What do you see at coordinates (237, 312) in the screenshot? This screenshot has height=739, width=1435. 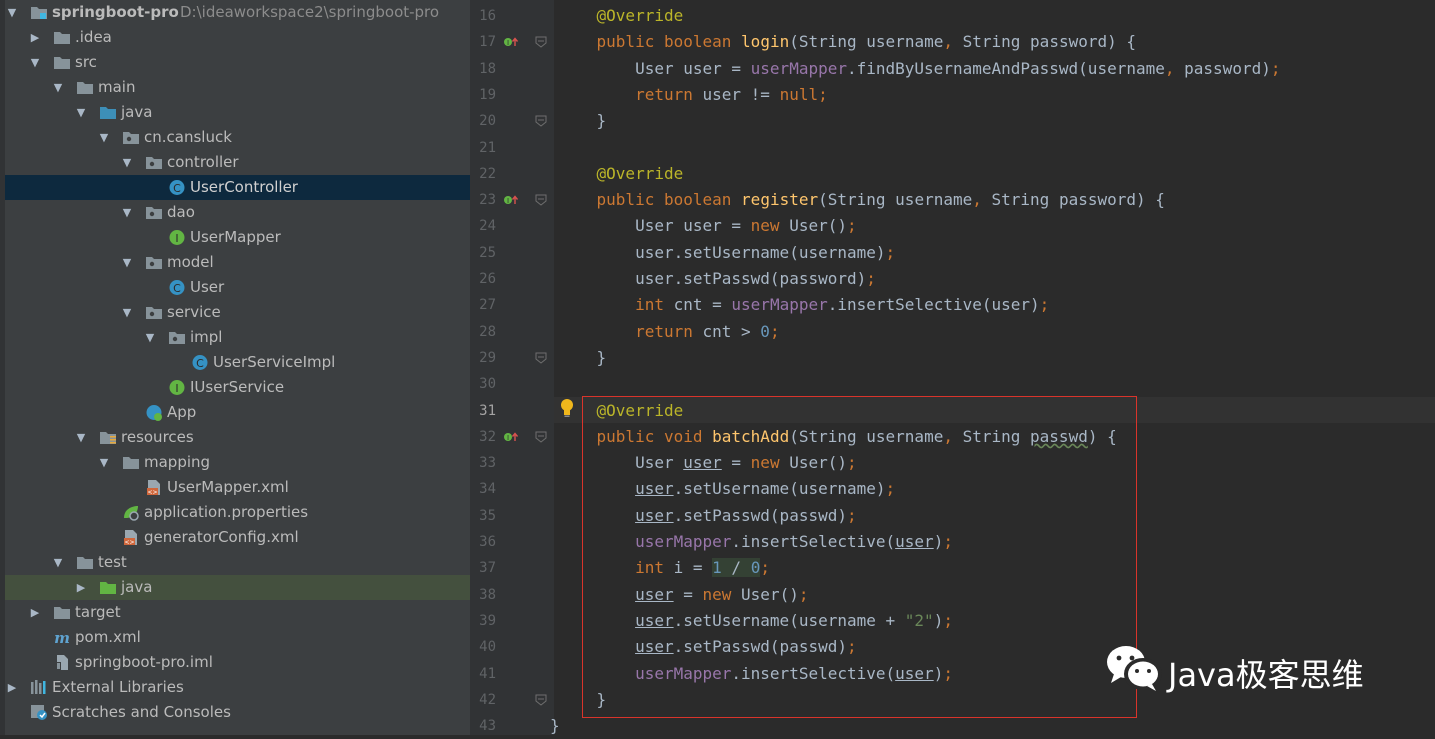 I see `tree-item: ▼ service` at bounding box center [237, 312].